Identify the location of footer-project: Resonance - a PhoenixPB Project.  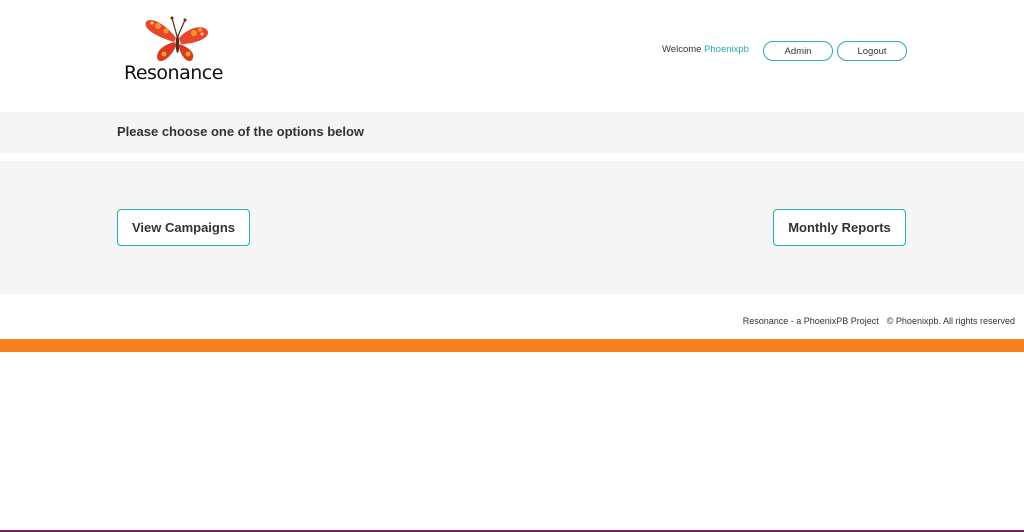
(810, 321).